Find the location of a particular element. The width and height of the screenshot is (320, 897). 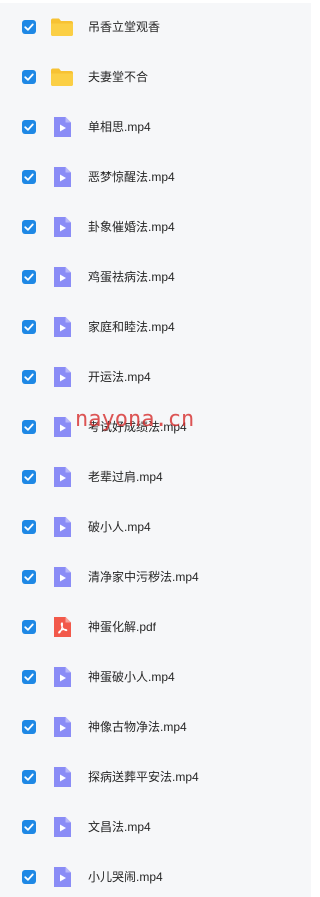

file-row: 文昌法.mp4 is located at coordinates (155, 828).